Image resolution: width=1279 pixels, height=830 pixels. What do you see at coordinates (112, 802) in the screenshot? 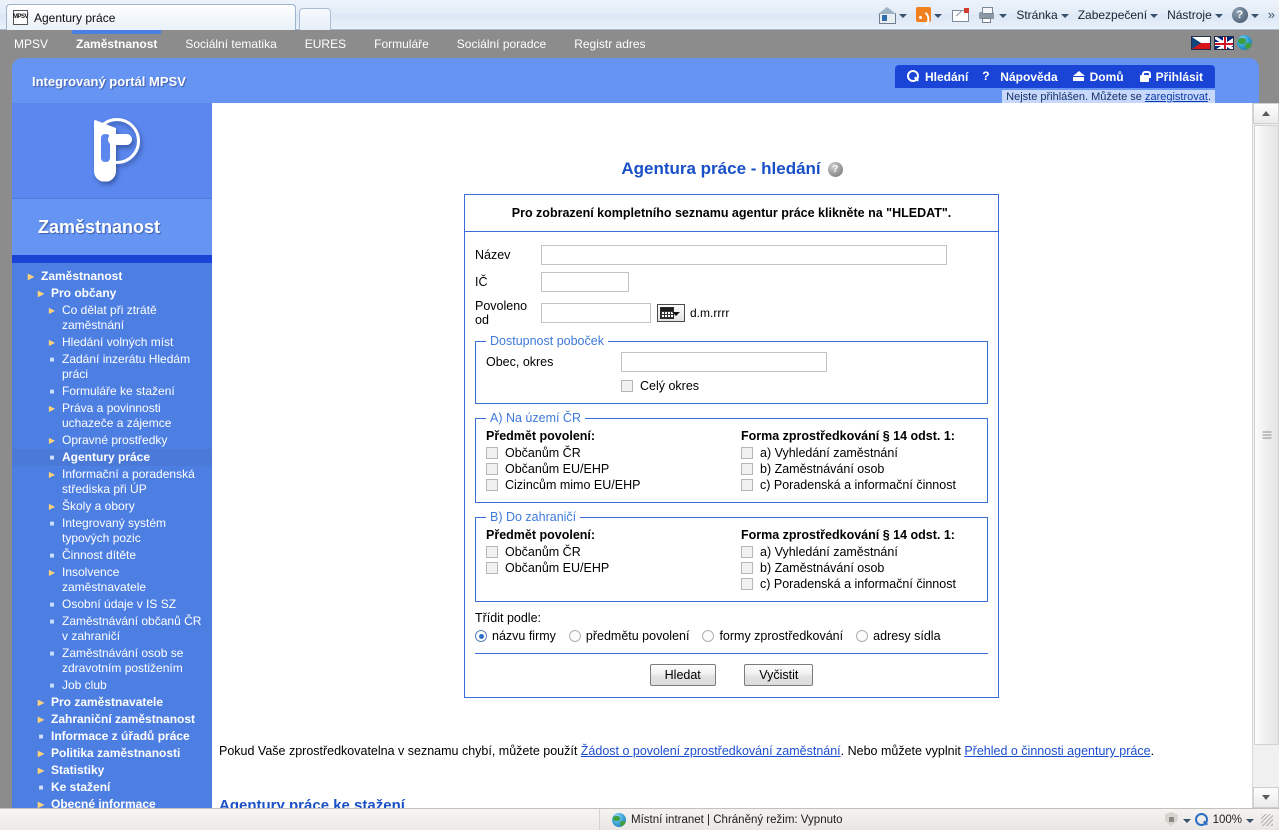
I see `sidebar-item-24: ▶ Obecné informace` at bounding box center [112, 802].